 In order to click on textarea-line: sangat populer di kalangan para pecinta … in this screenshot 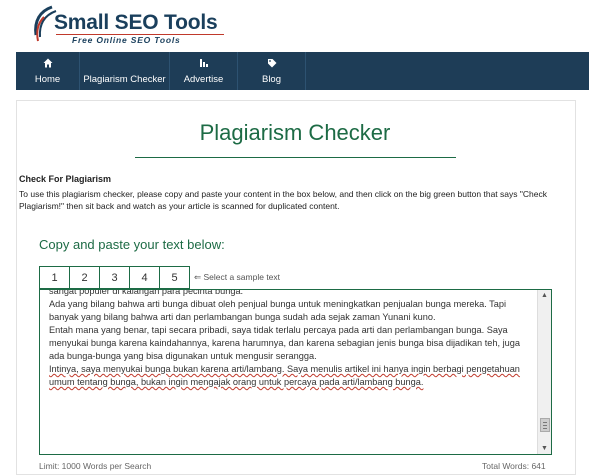, I will do `click(146, 292)`.